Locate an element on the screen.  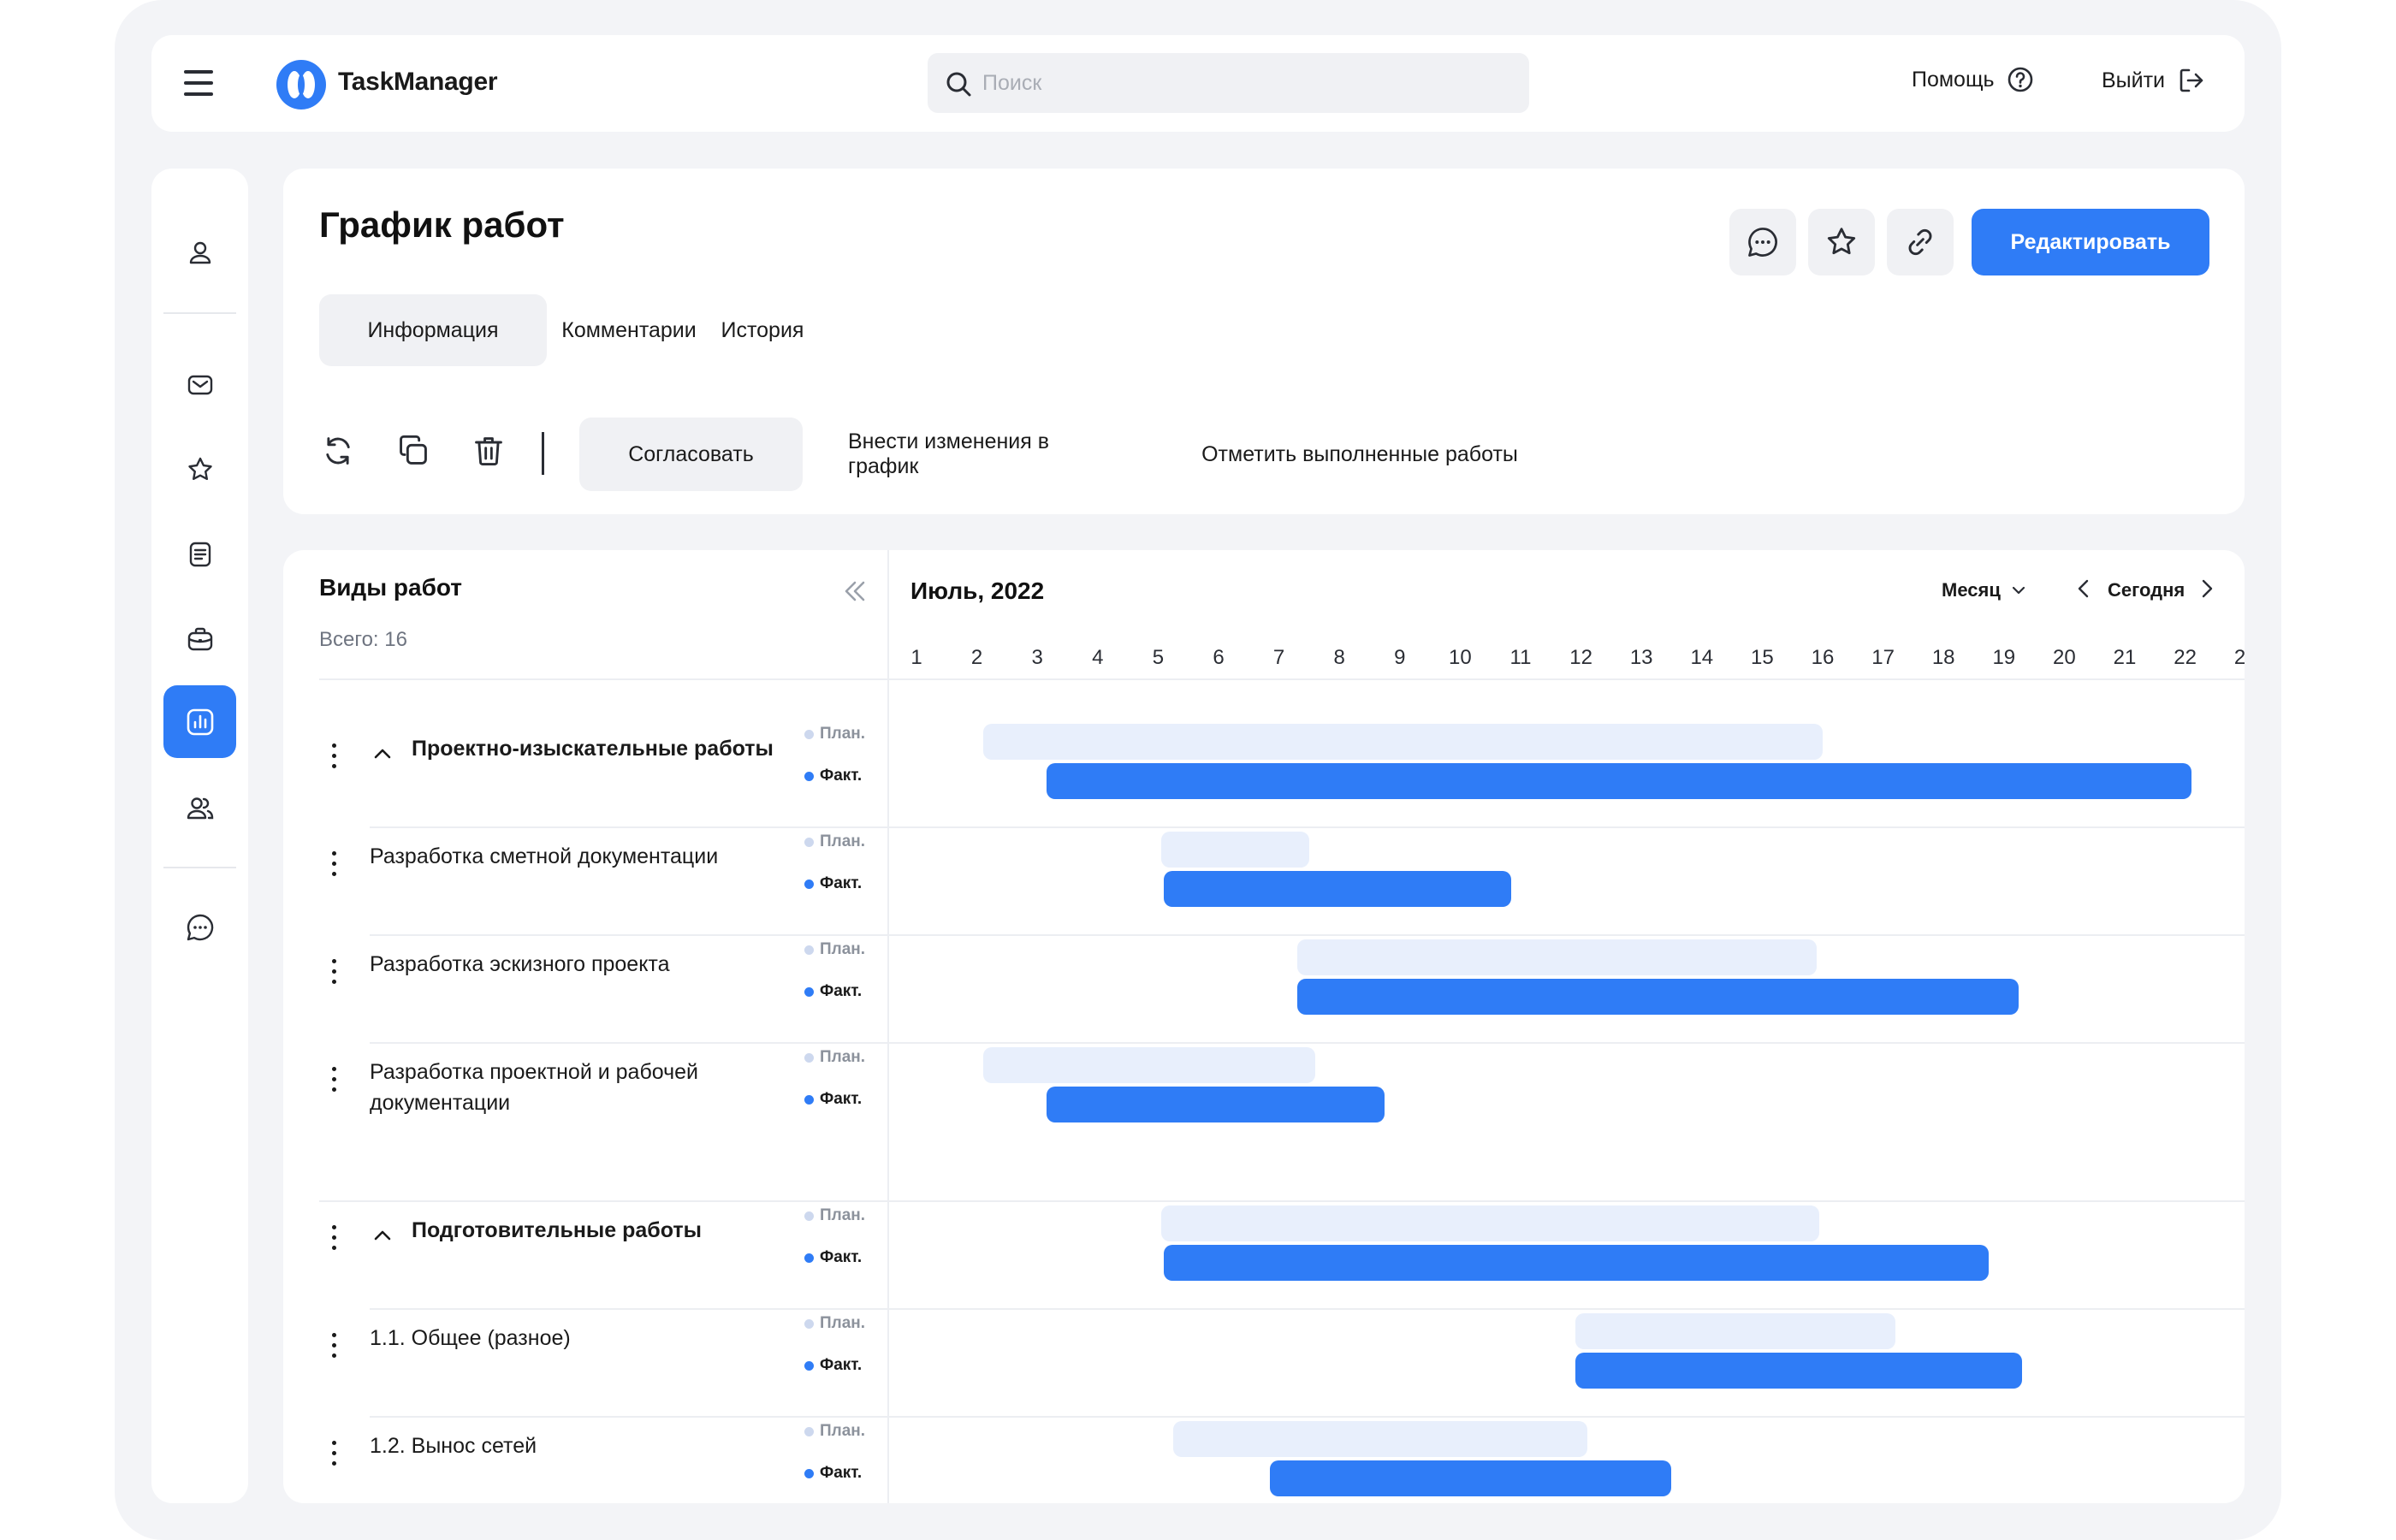
day-label: 2 is located at coordinates (977, 657).